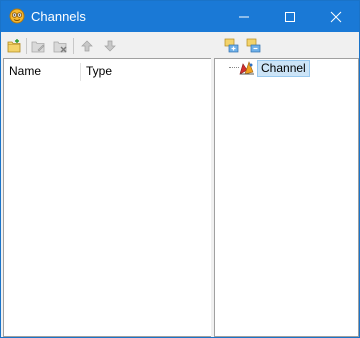 The width and height of the screenshot is (360, 338). What do you see at coordinates (58, 16) in the screenshot?
I see `window-title: Channels` at bounding box center [58, 16].